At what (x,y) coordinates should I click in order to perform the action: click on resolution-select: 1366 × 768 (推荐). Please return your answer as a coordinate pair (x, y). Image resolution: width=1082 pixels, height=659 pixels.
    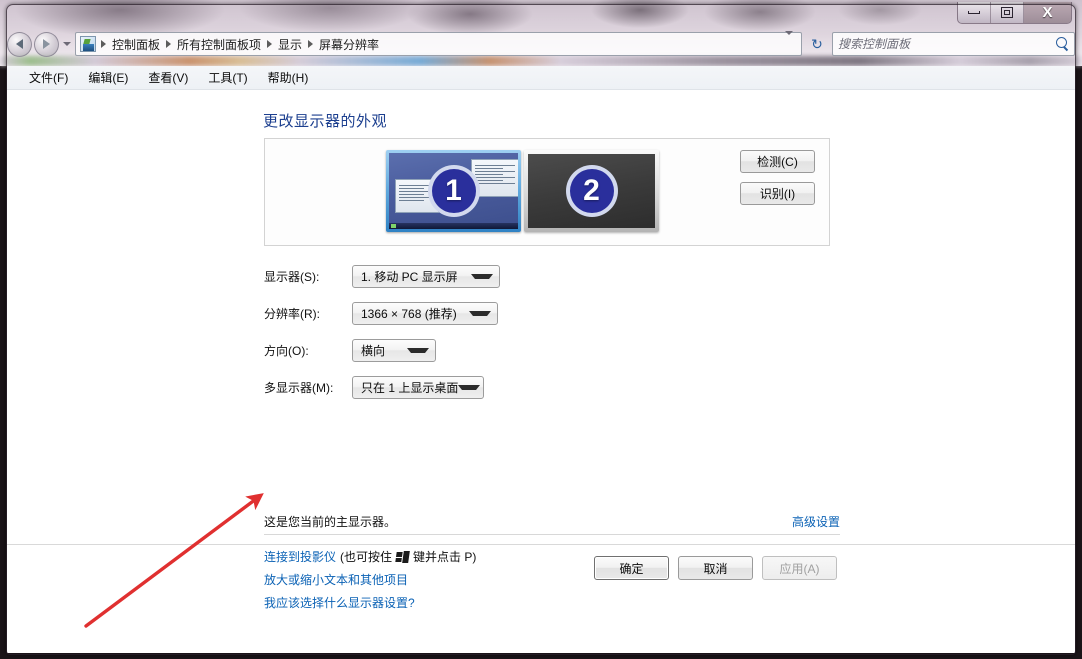
    Looking at the image, I should click on (425, 313).